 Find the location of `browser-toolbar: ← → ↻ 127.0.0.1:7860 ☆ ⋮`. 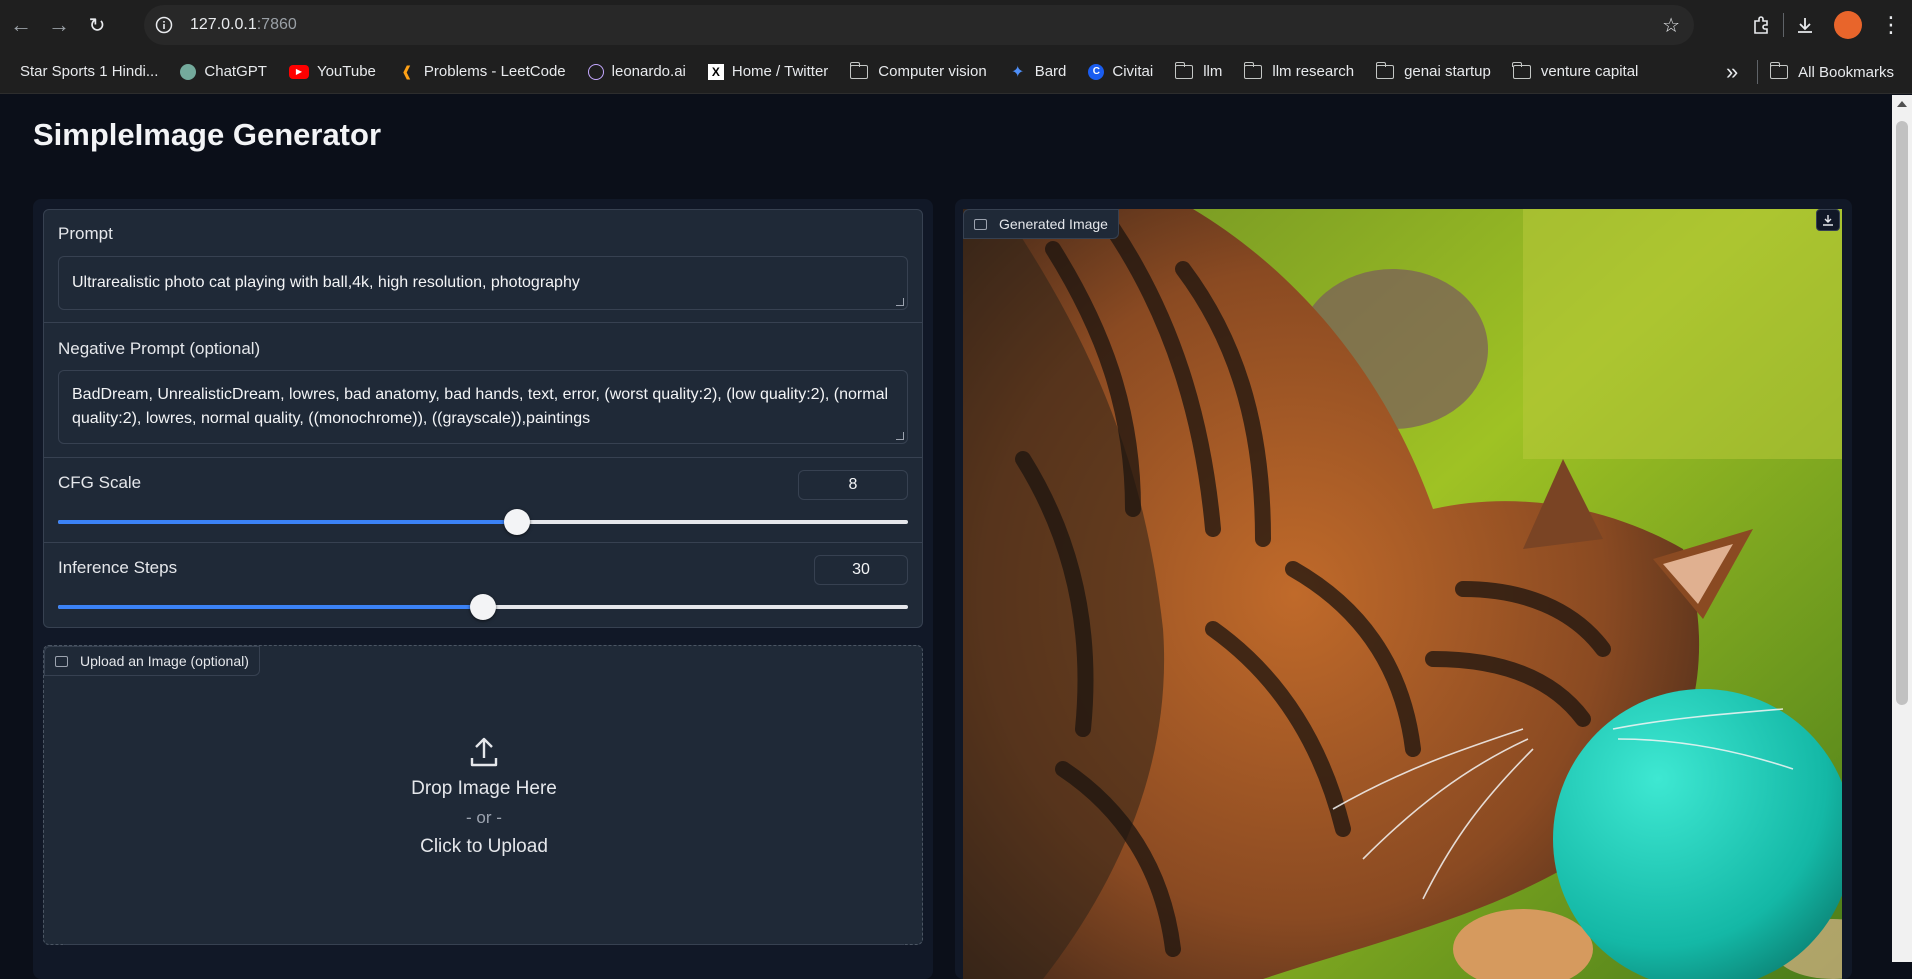

browser-toolbar: ← → ↻ 127.0.0.1:7860 ☆ ⋮ is located at coordinates (956, 25).